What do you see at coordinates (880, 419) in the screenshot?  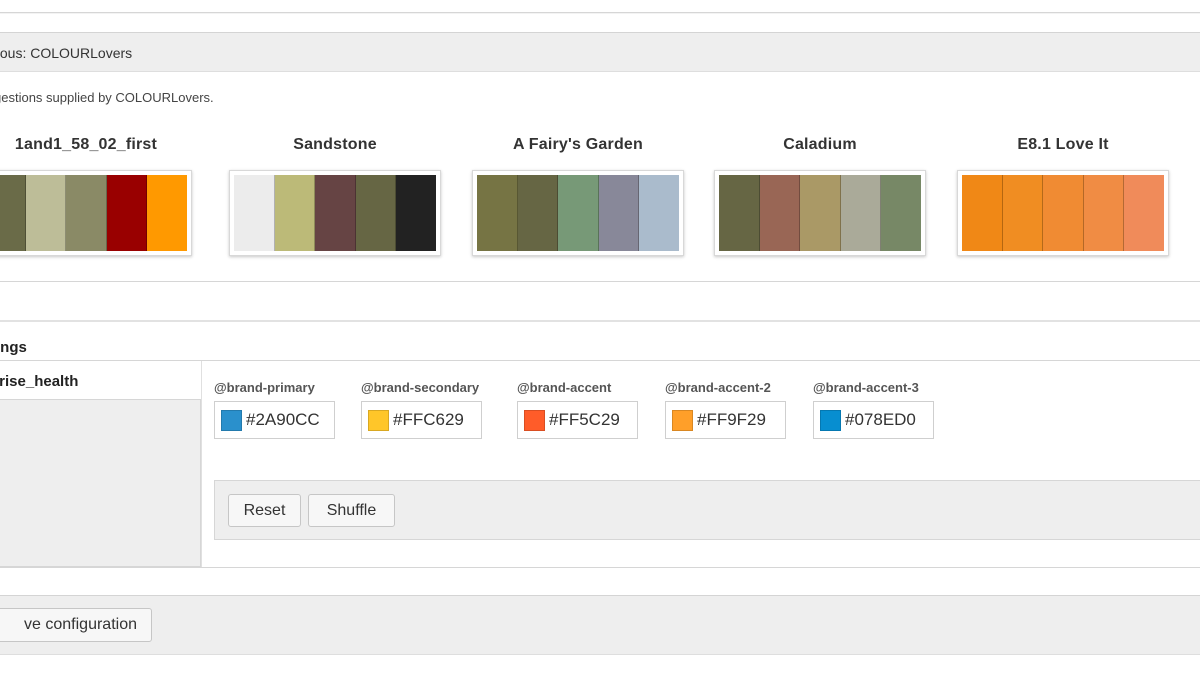 I see `color-value: #078ED0` at bounding box center [880, 419].